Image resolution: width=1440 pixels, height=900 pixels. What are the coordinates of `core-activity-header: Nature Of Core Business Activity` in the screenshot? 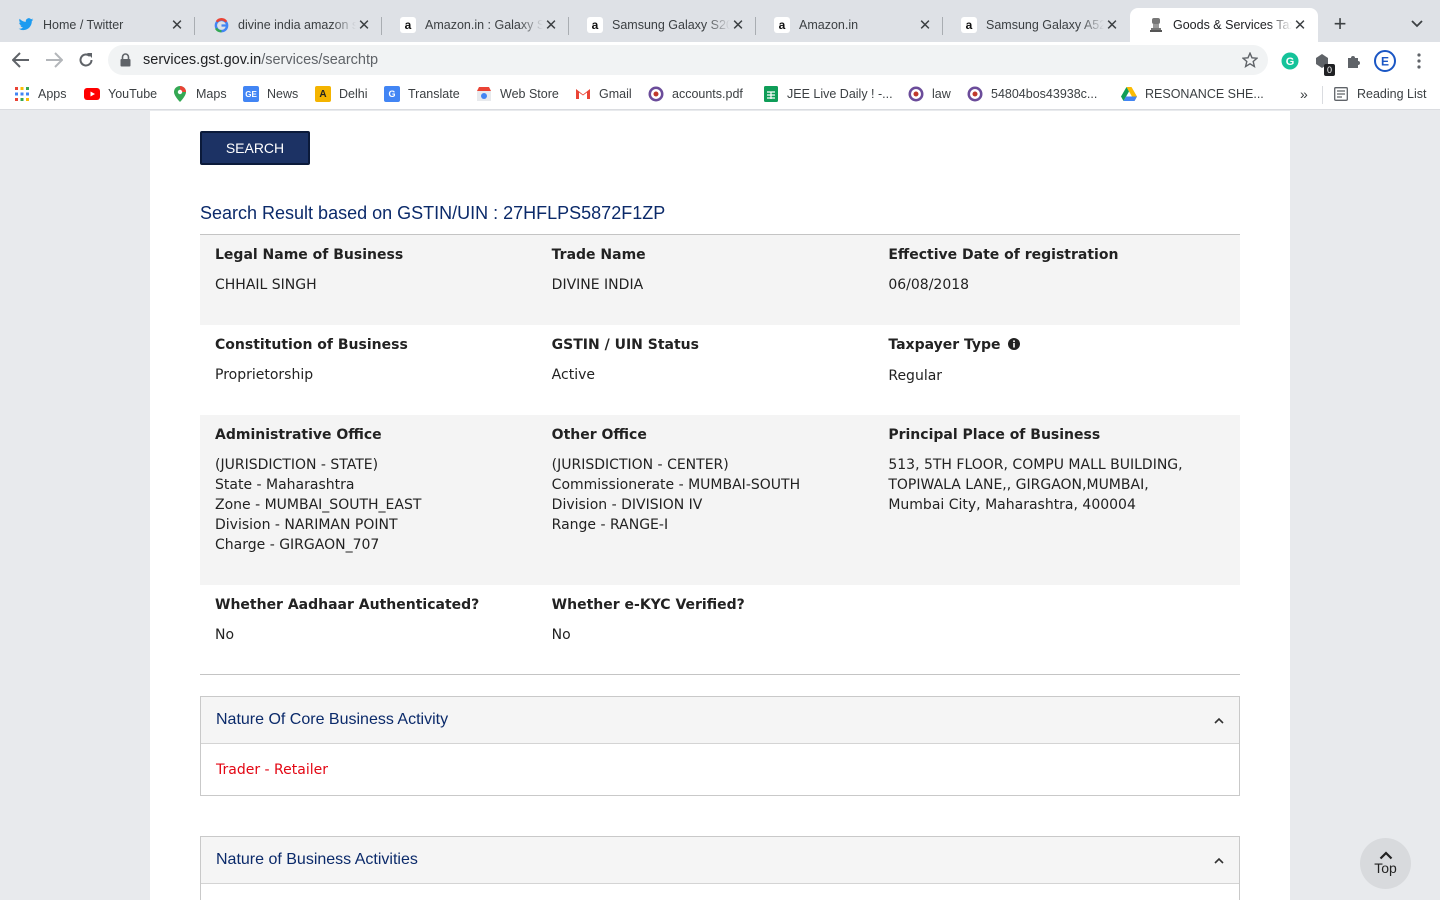 It's located at (720, 720).